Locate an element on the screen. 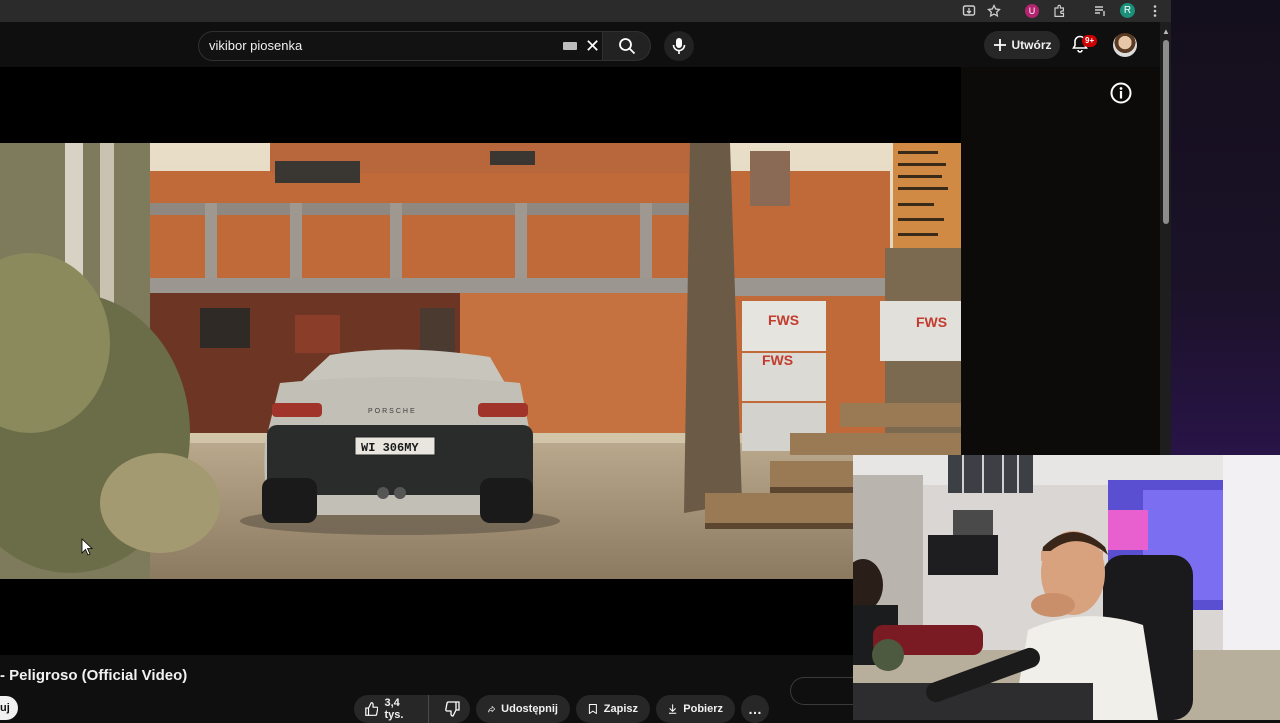 The image size is (1280, 723). ublock-icon: U is located at coordinates (1032, 11).